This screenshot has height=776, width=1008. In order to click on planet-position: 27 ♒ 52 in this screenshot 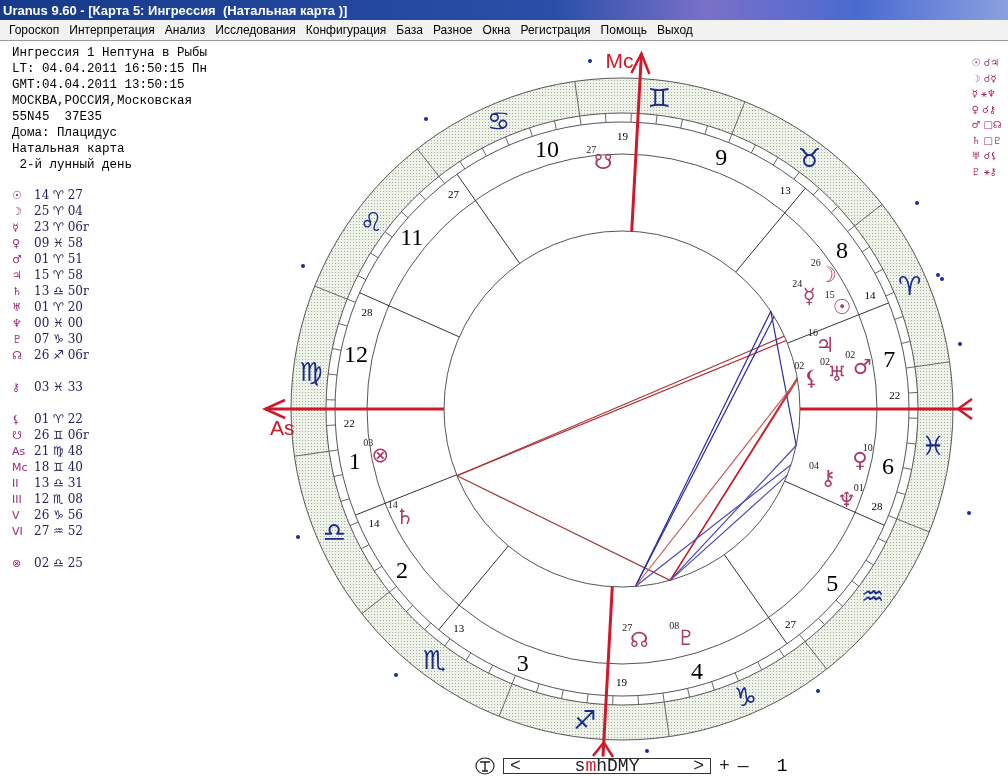, I will do `click(58, 531)`.